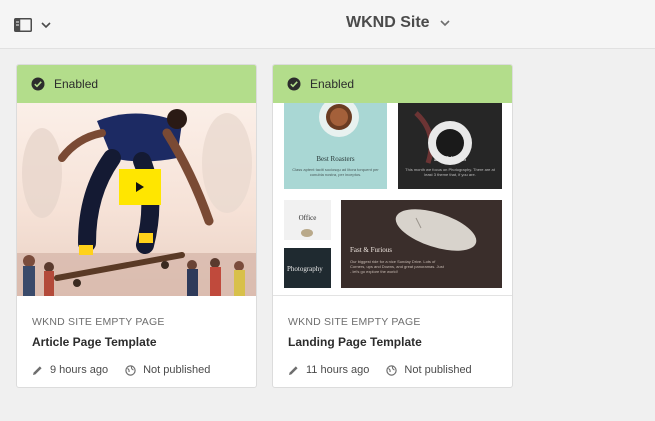 This screenshot has height=421, width=655. I want to click on sidebar-panel-icon, so click(23, 25).